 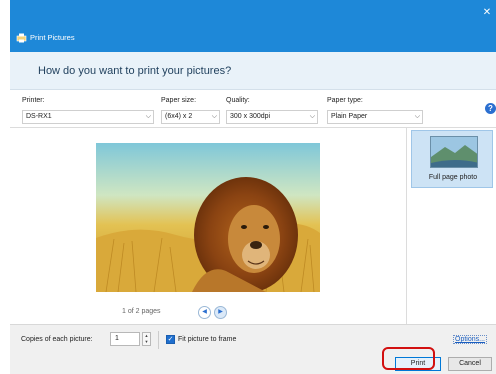 I want to click on paper-size-select: (6x4) x 2 ⌵, so click(x=190, y=117).